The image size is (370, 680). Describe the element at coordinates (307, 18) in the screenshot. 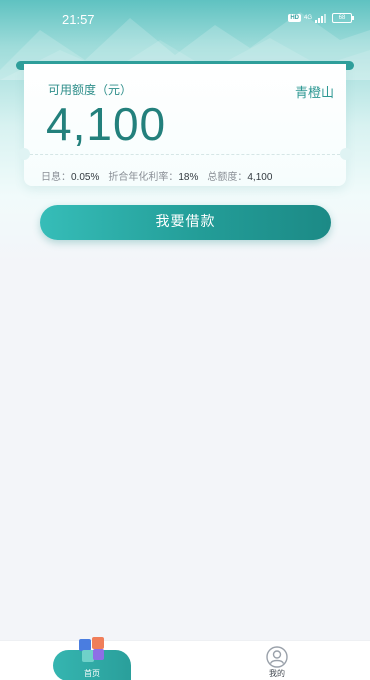

I see `network-label: 4G` at that location.